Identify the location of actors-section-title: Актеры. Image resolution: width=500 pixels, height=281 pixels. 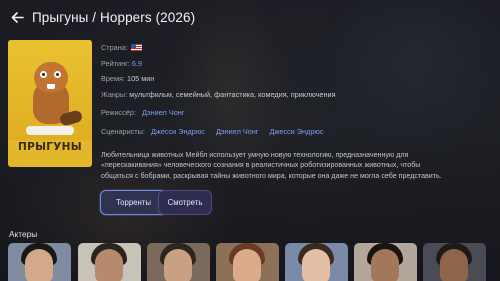
(23, 234).